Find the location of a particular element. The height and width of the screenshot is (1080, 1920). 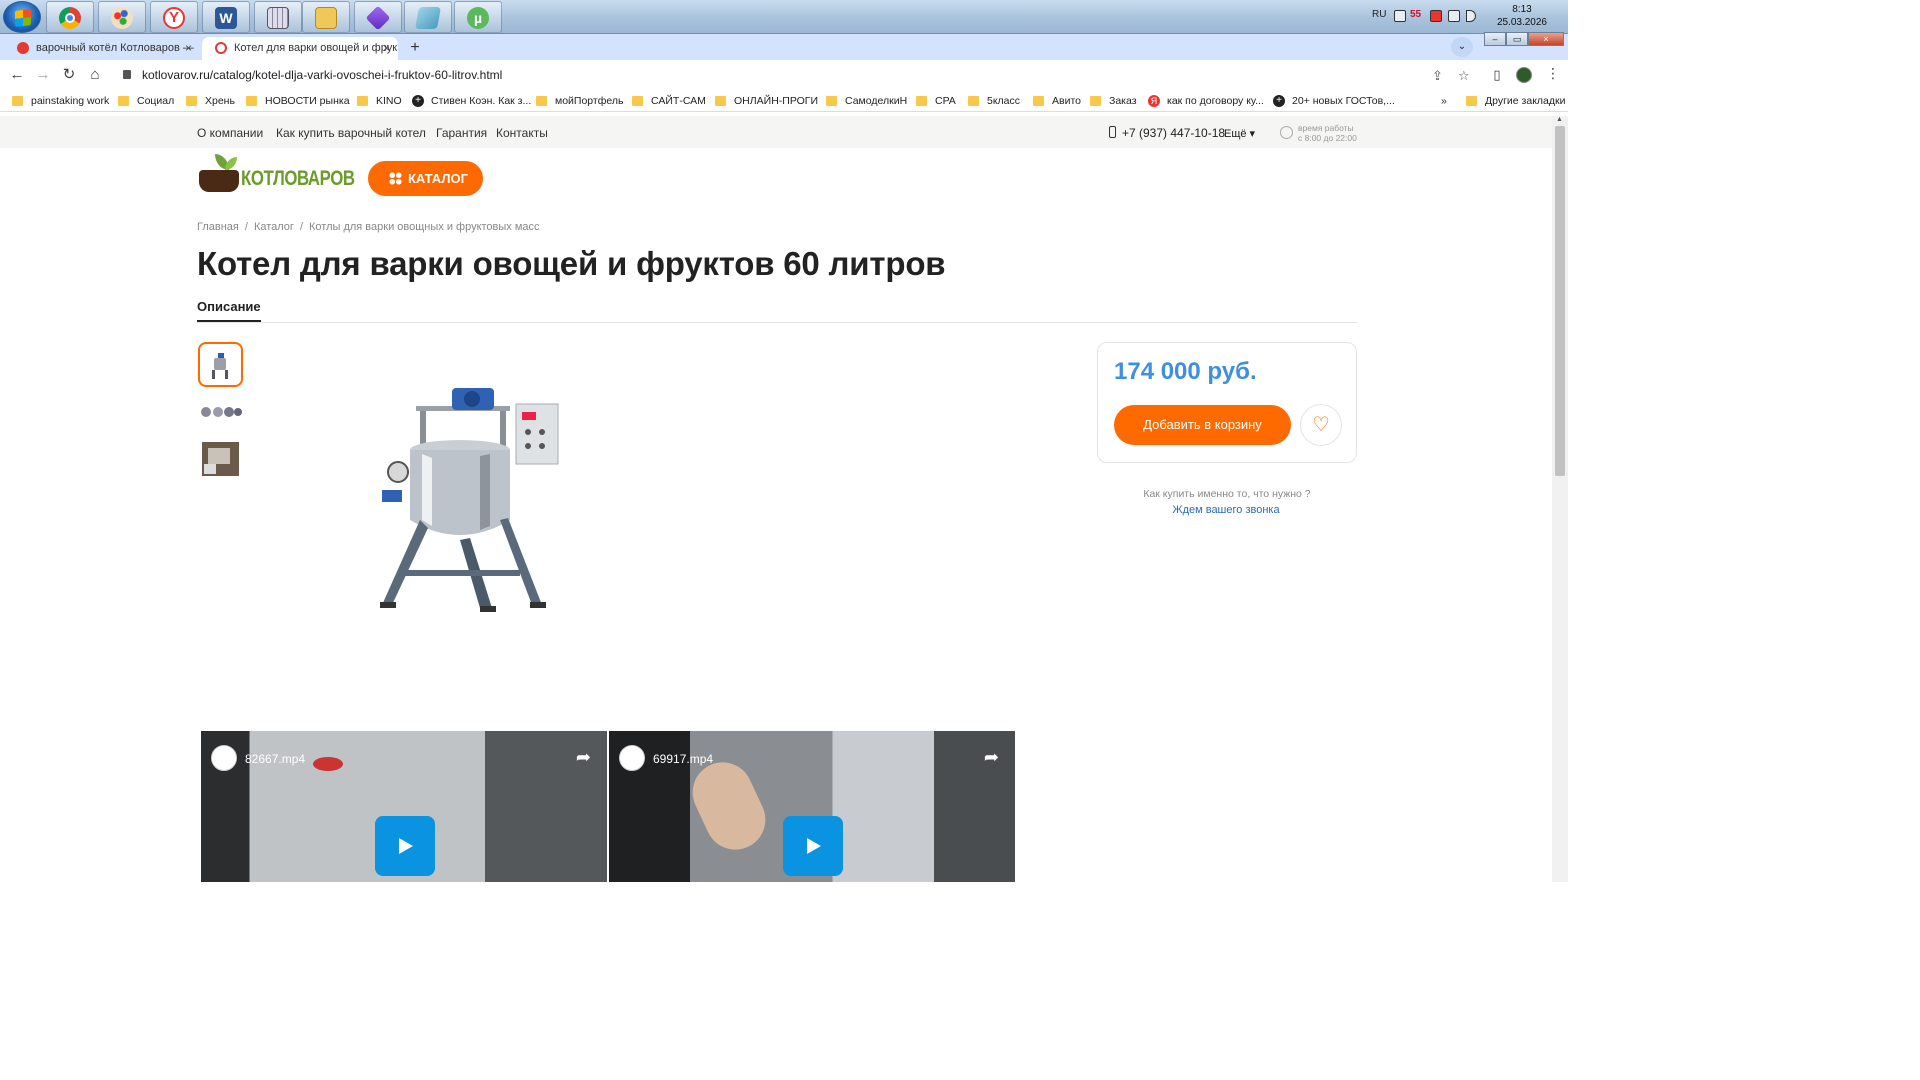

yandex-browser-taskbar-button: Y is located at coordinates (174, 17).